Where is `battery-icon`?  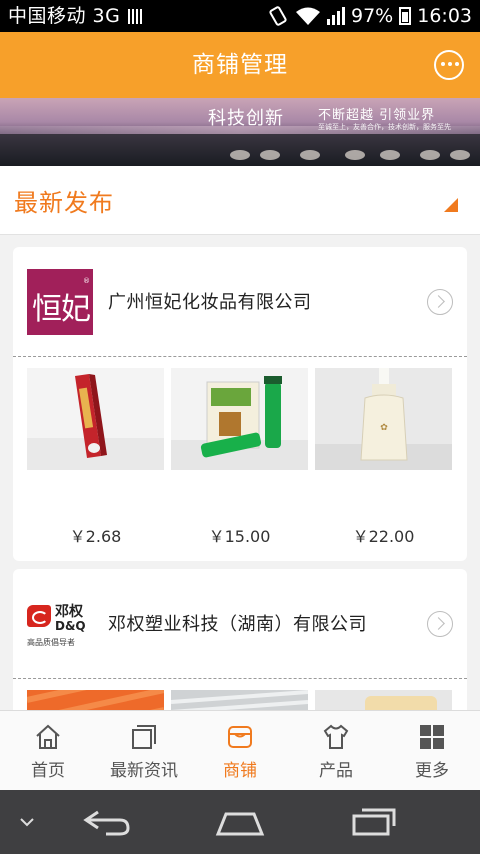 battery-icon is located at coordinates (405, 16).